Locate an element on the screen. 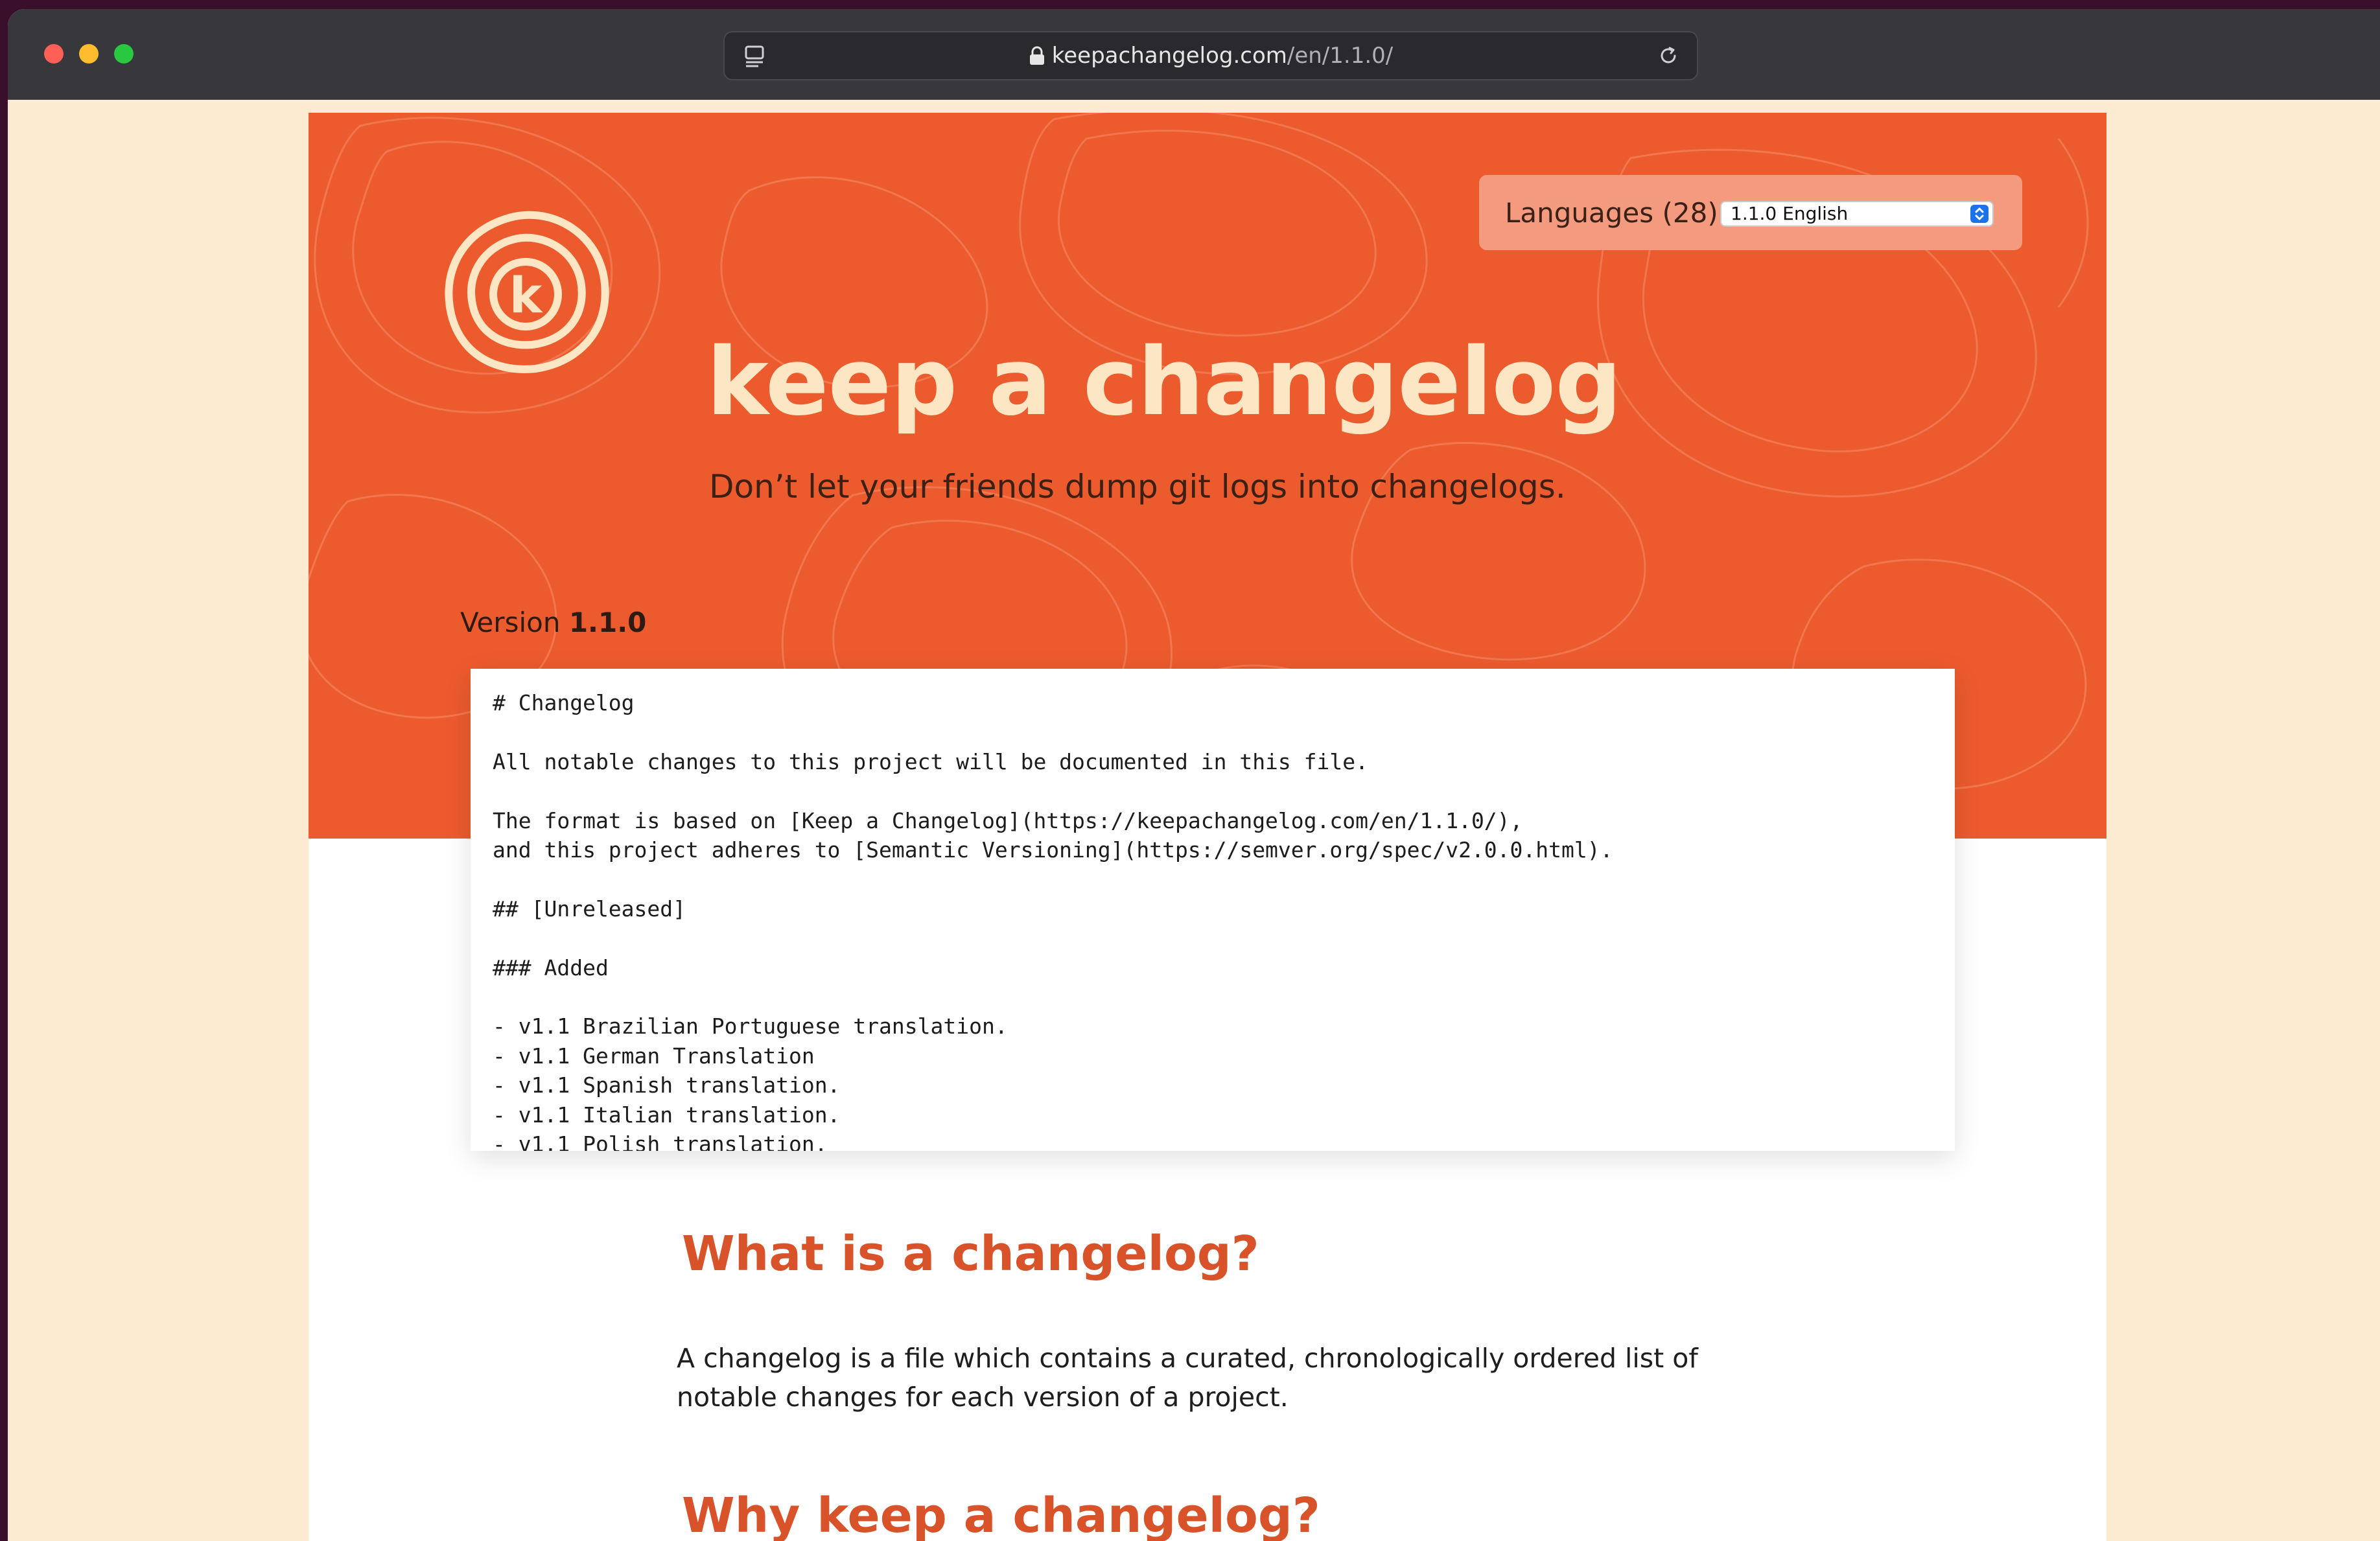 The height and width of the screenshot is (1541, 2380). address-bar: keepachangelog.com/en/1.1.0/ is located at coordinates (1210, 55).